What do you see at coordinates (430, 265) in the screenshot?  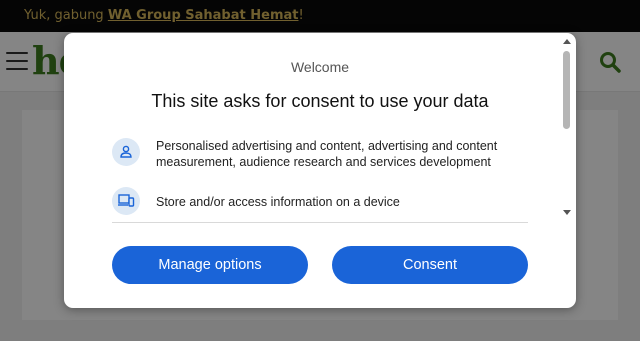 I see `consent-button: Consent` at bounding box center [430, 265].